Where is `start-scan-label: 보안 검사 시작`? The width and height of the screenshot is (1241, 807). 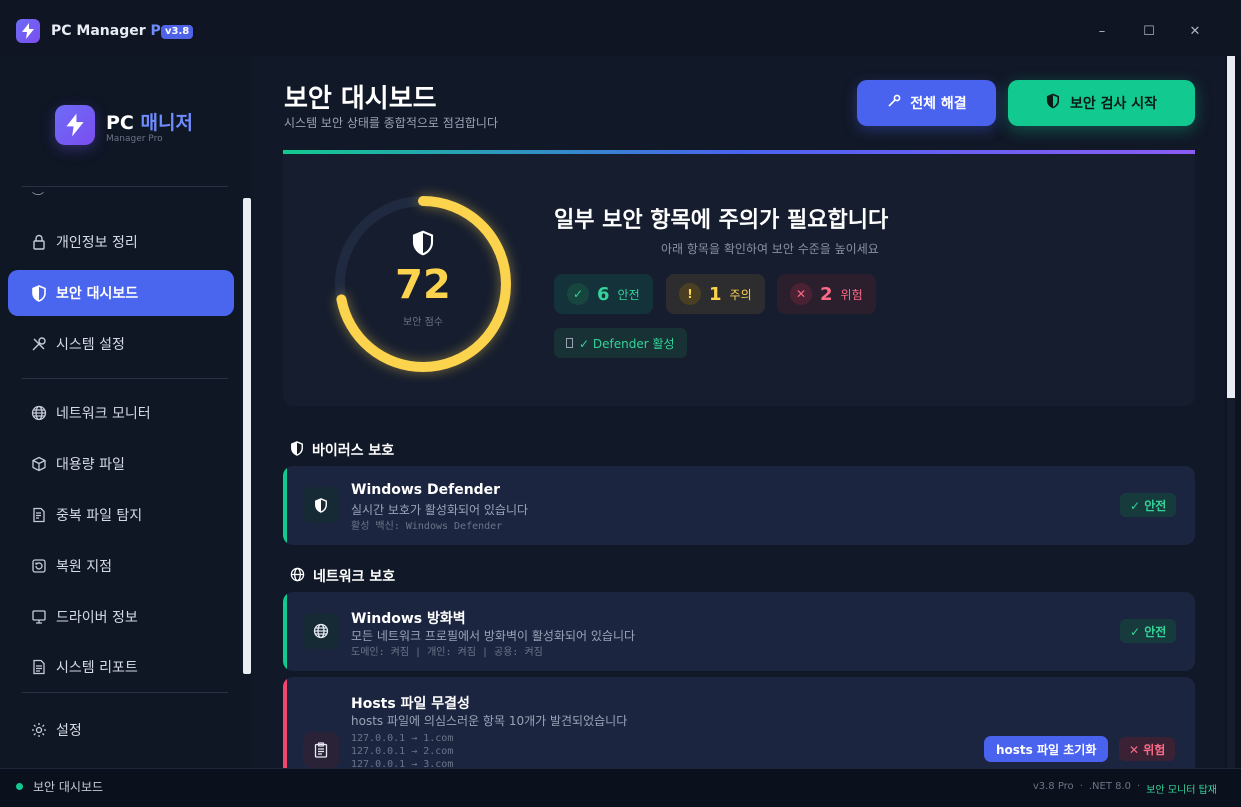 start-scan-label: 보안 검사 시작 is located at coordinates (1113, 104).